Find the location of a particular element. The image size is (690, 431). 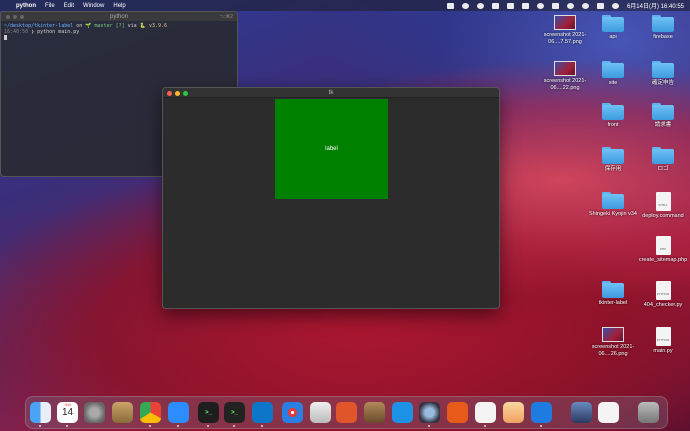

desktop-icon-label: 確定申告 is located at coordinates (662, 83).